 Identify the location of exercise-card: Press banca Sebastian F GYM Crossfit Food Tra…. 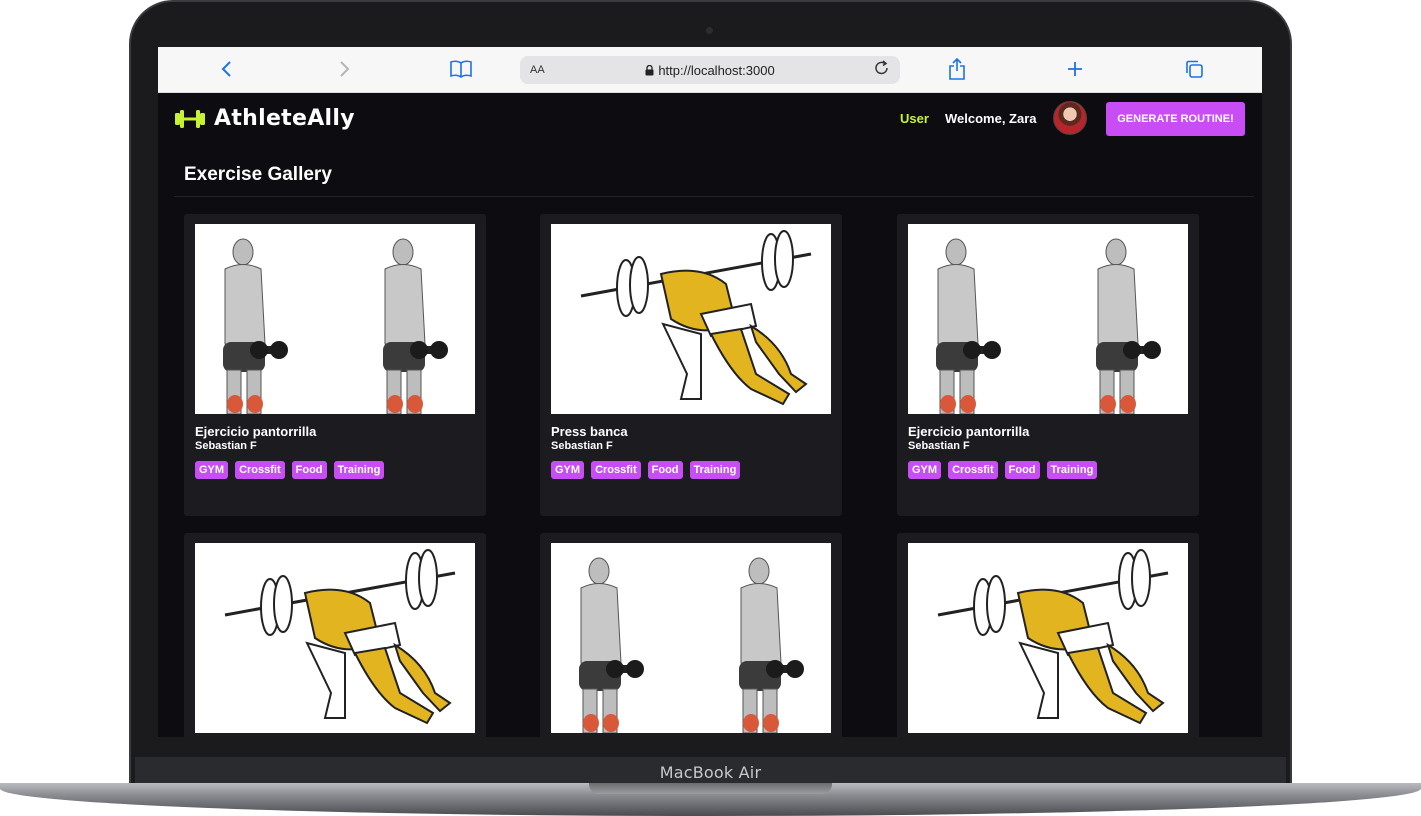
(691, 365).